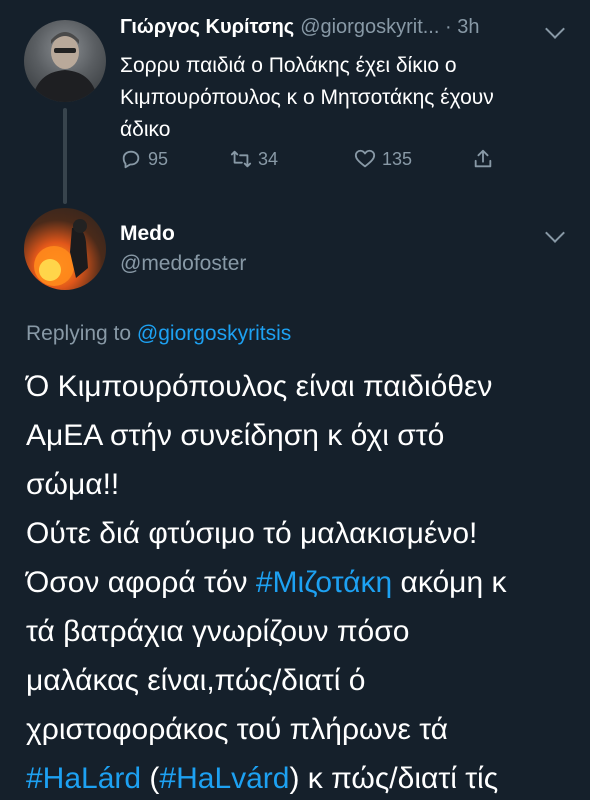 The height and width of the screenshot is (800, 590). I want to click on body-line: Όσον αφορά τόν #Μιζοτάκη ακόμη κ, so click(301, 582).